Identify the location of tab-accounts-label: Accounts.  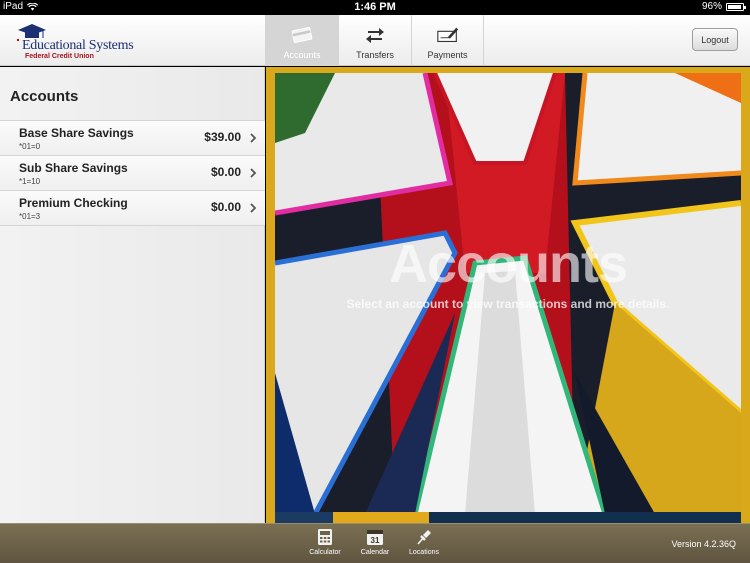
(302, 55).